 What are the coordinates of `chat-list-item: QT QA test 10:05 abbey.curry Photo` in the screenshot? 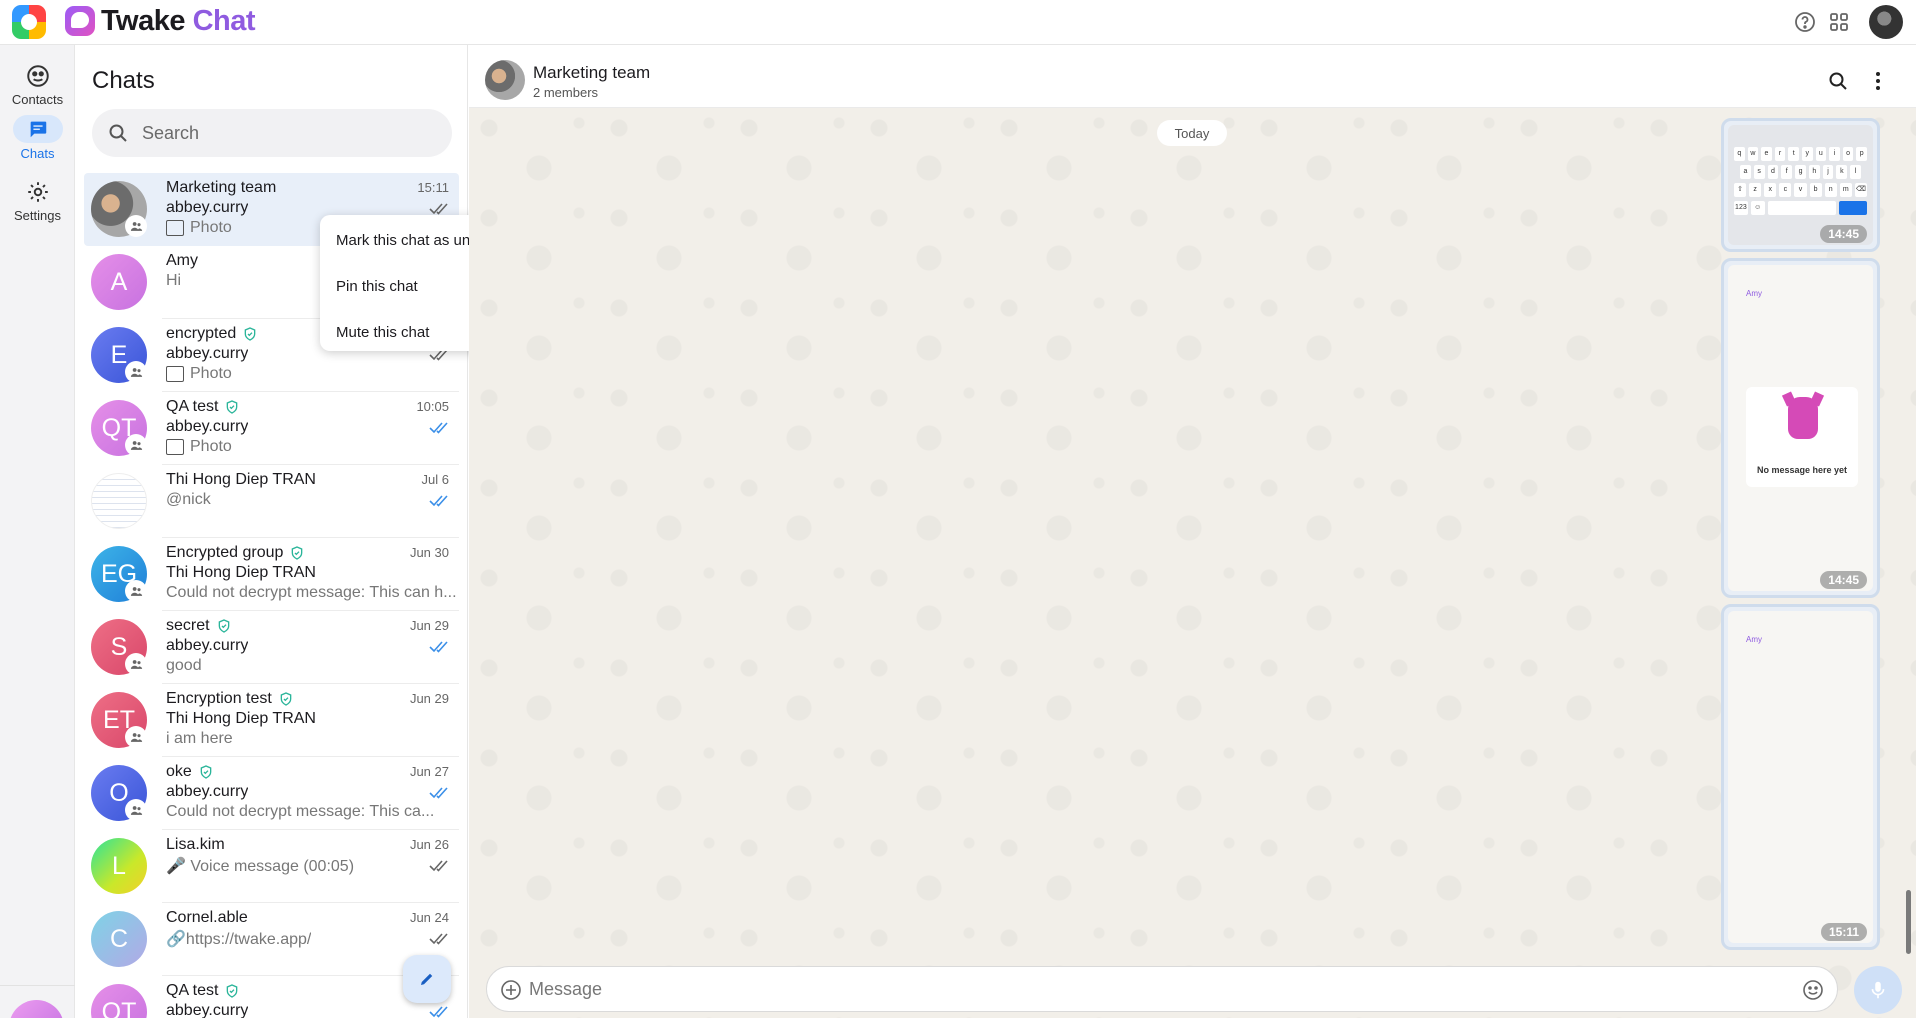 It's located at (271, 428).